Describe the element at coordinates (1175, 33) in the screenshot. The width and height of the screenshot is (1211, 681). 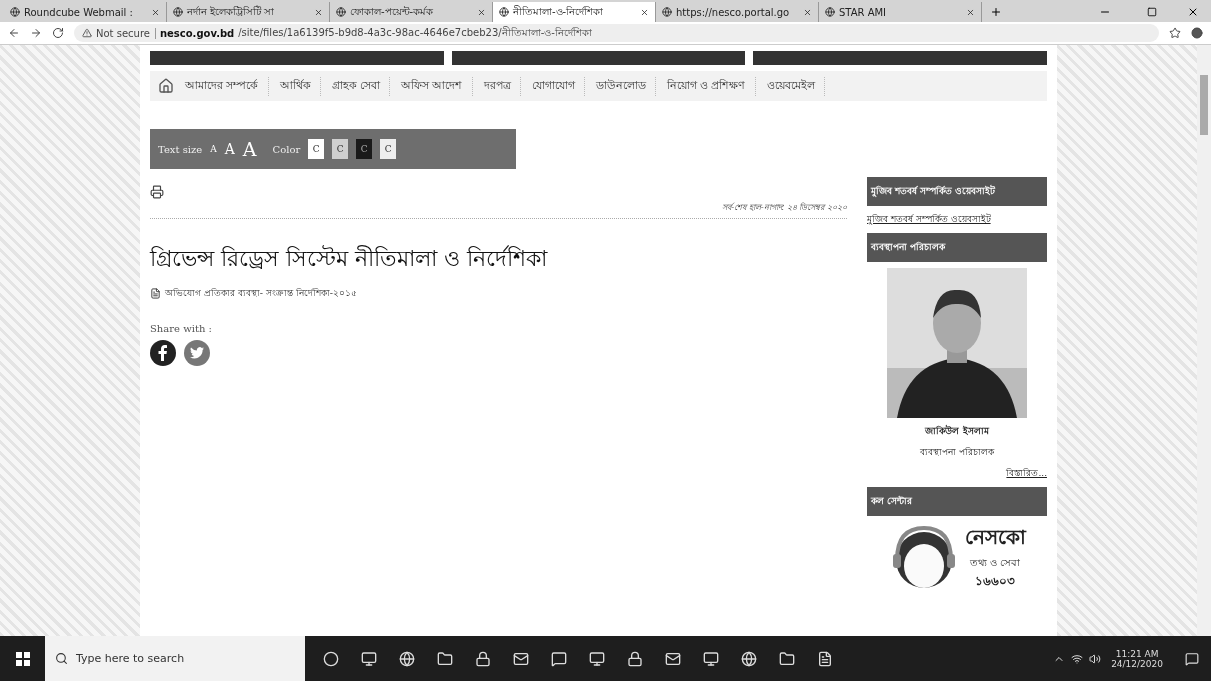
I see `bookmark-icon` at that location.